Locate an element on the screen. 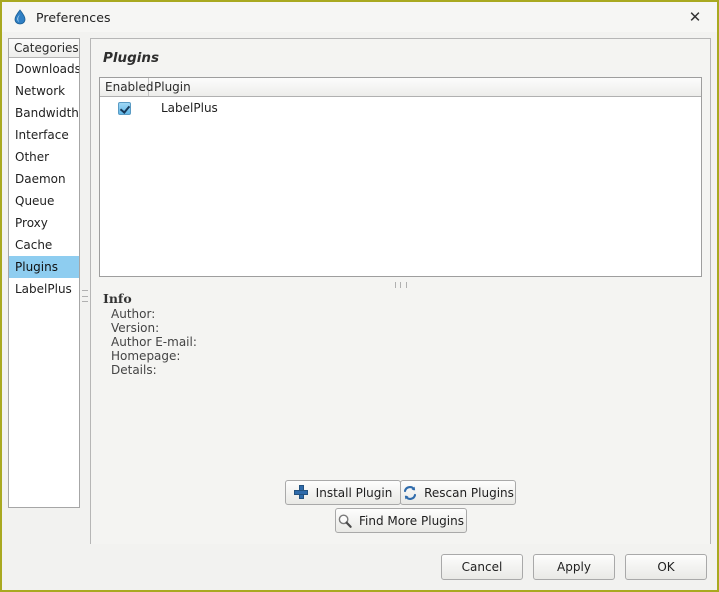 Image resolution: width=719 pixels, height=592 pixels. sidebar-item-label: Interface is located at coordinates (42, 135).